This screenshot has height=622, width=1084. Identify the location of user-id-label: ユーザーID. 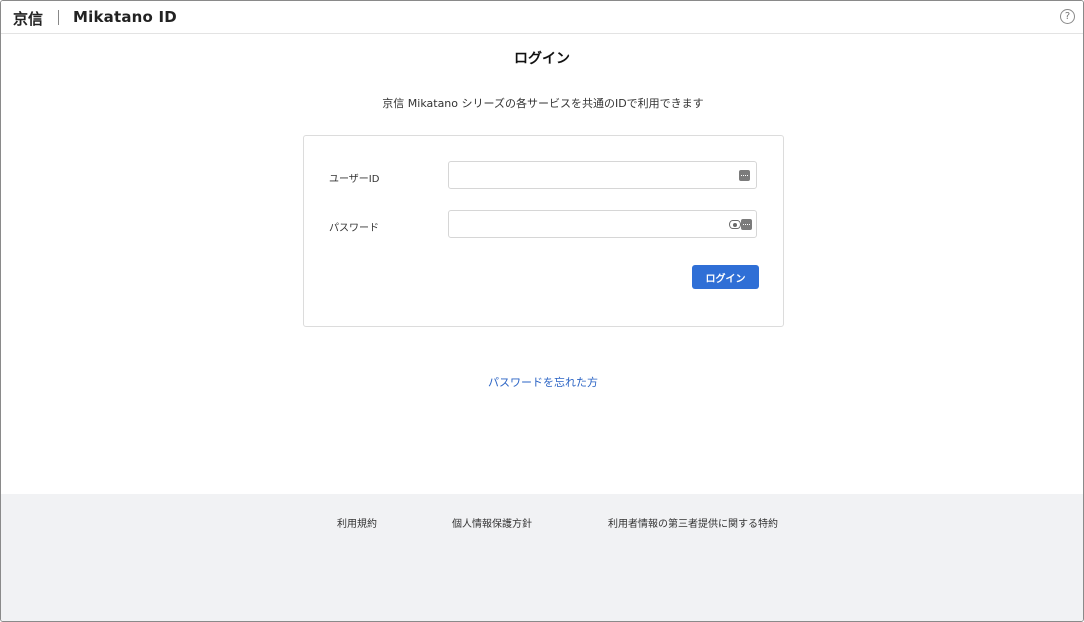
(354, 179).